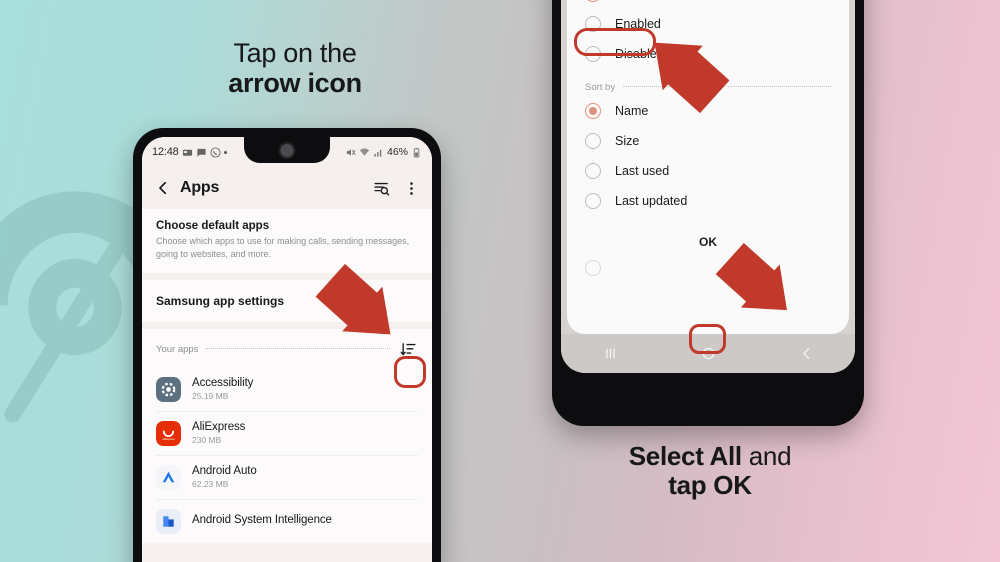 The image size is (1000, 562). Describe the element at coordinates (287, 390) in the screenshot. I see `list-item: Accessibility 25.19 MB` at that location.